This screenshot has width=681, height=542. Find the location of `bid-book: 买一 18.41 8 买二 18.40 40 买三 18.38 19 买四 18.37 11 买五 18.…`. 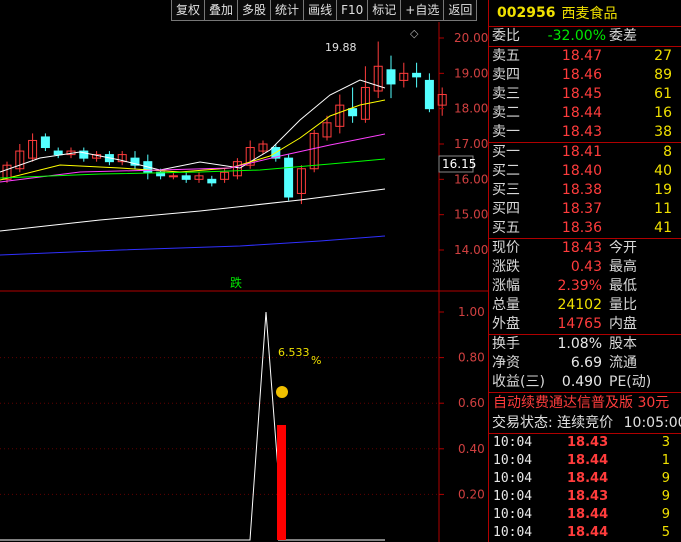

bid-book: 买一 18.41 8 买二 18.40 40 买三 18.38 19 买四 18.37 11 买五 18.… is located at coordinates (585, 190).